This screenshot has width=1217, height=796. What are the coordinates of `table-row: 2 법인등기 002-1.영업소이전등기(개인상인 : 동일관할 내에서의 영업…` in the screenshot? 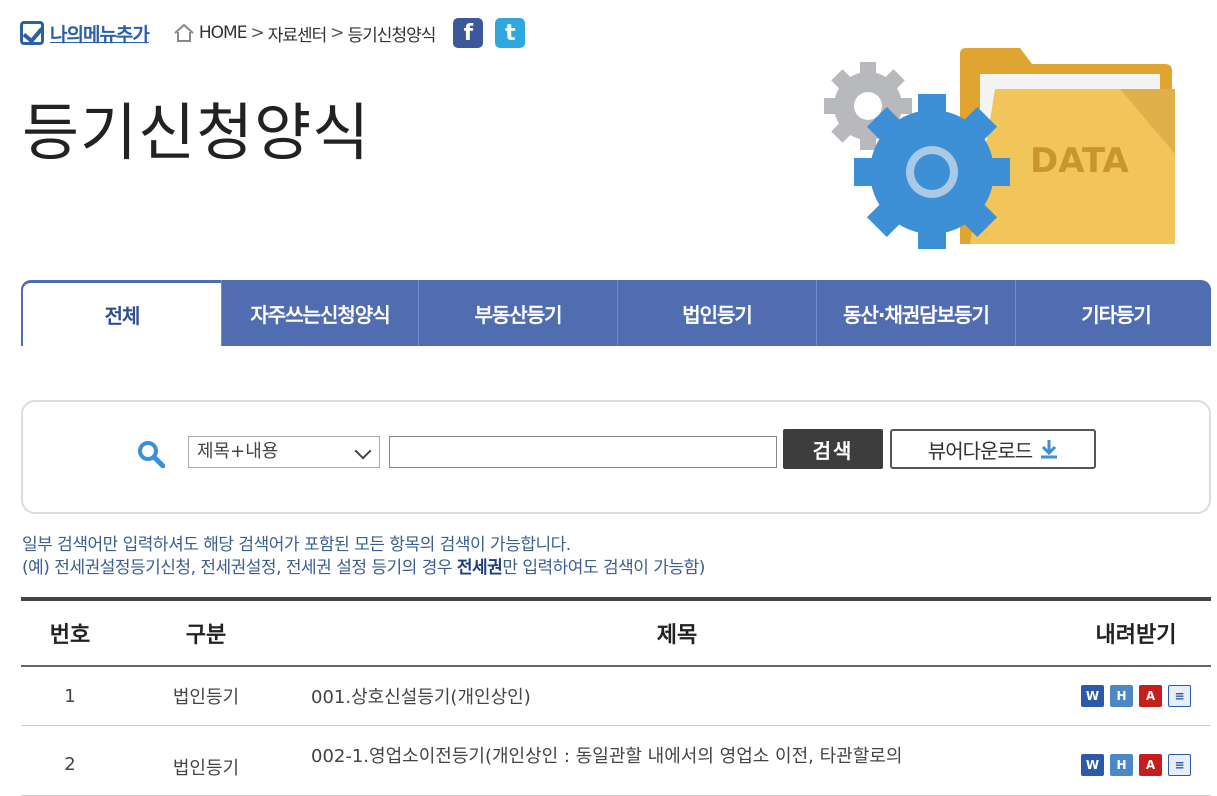 It's located at (616, 761).